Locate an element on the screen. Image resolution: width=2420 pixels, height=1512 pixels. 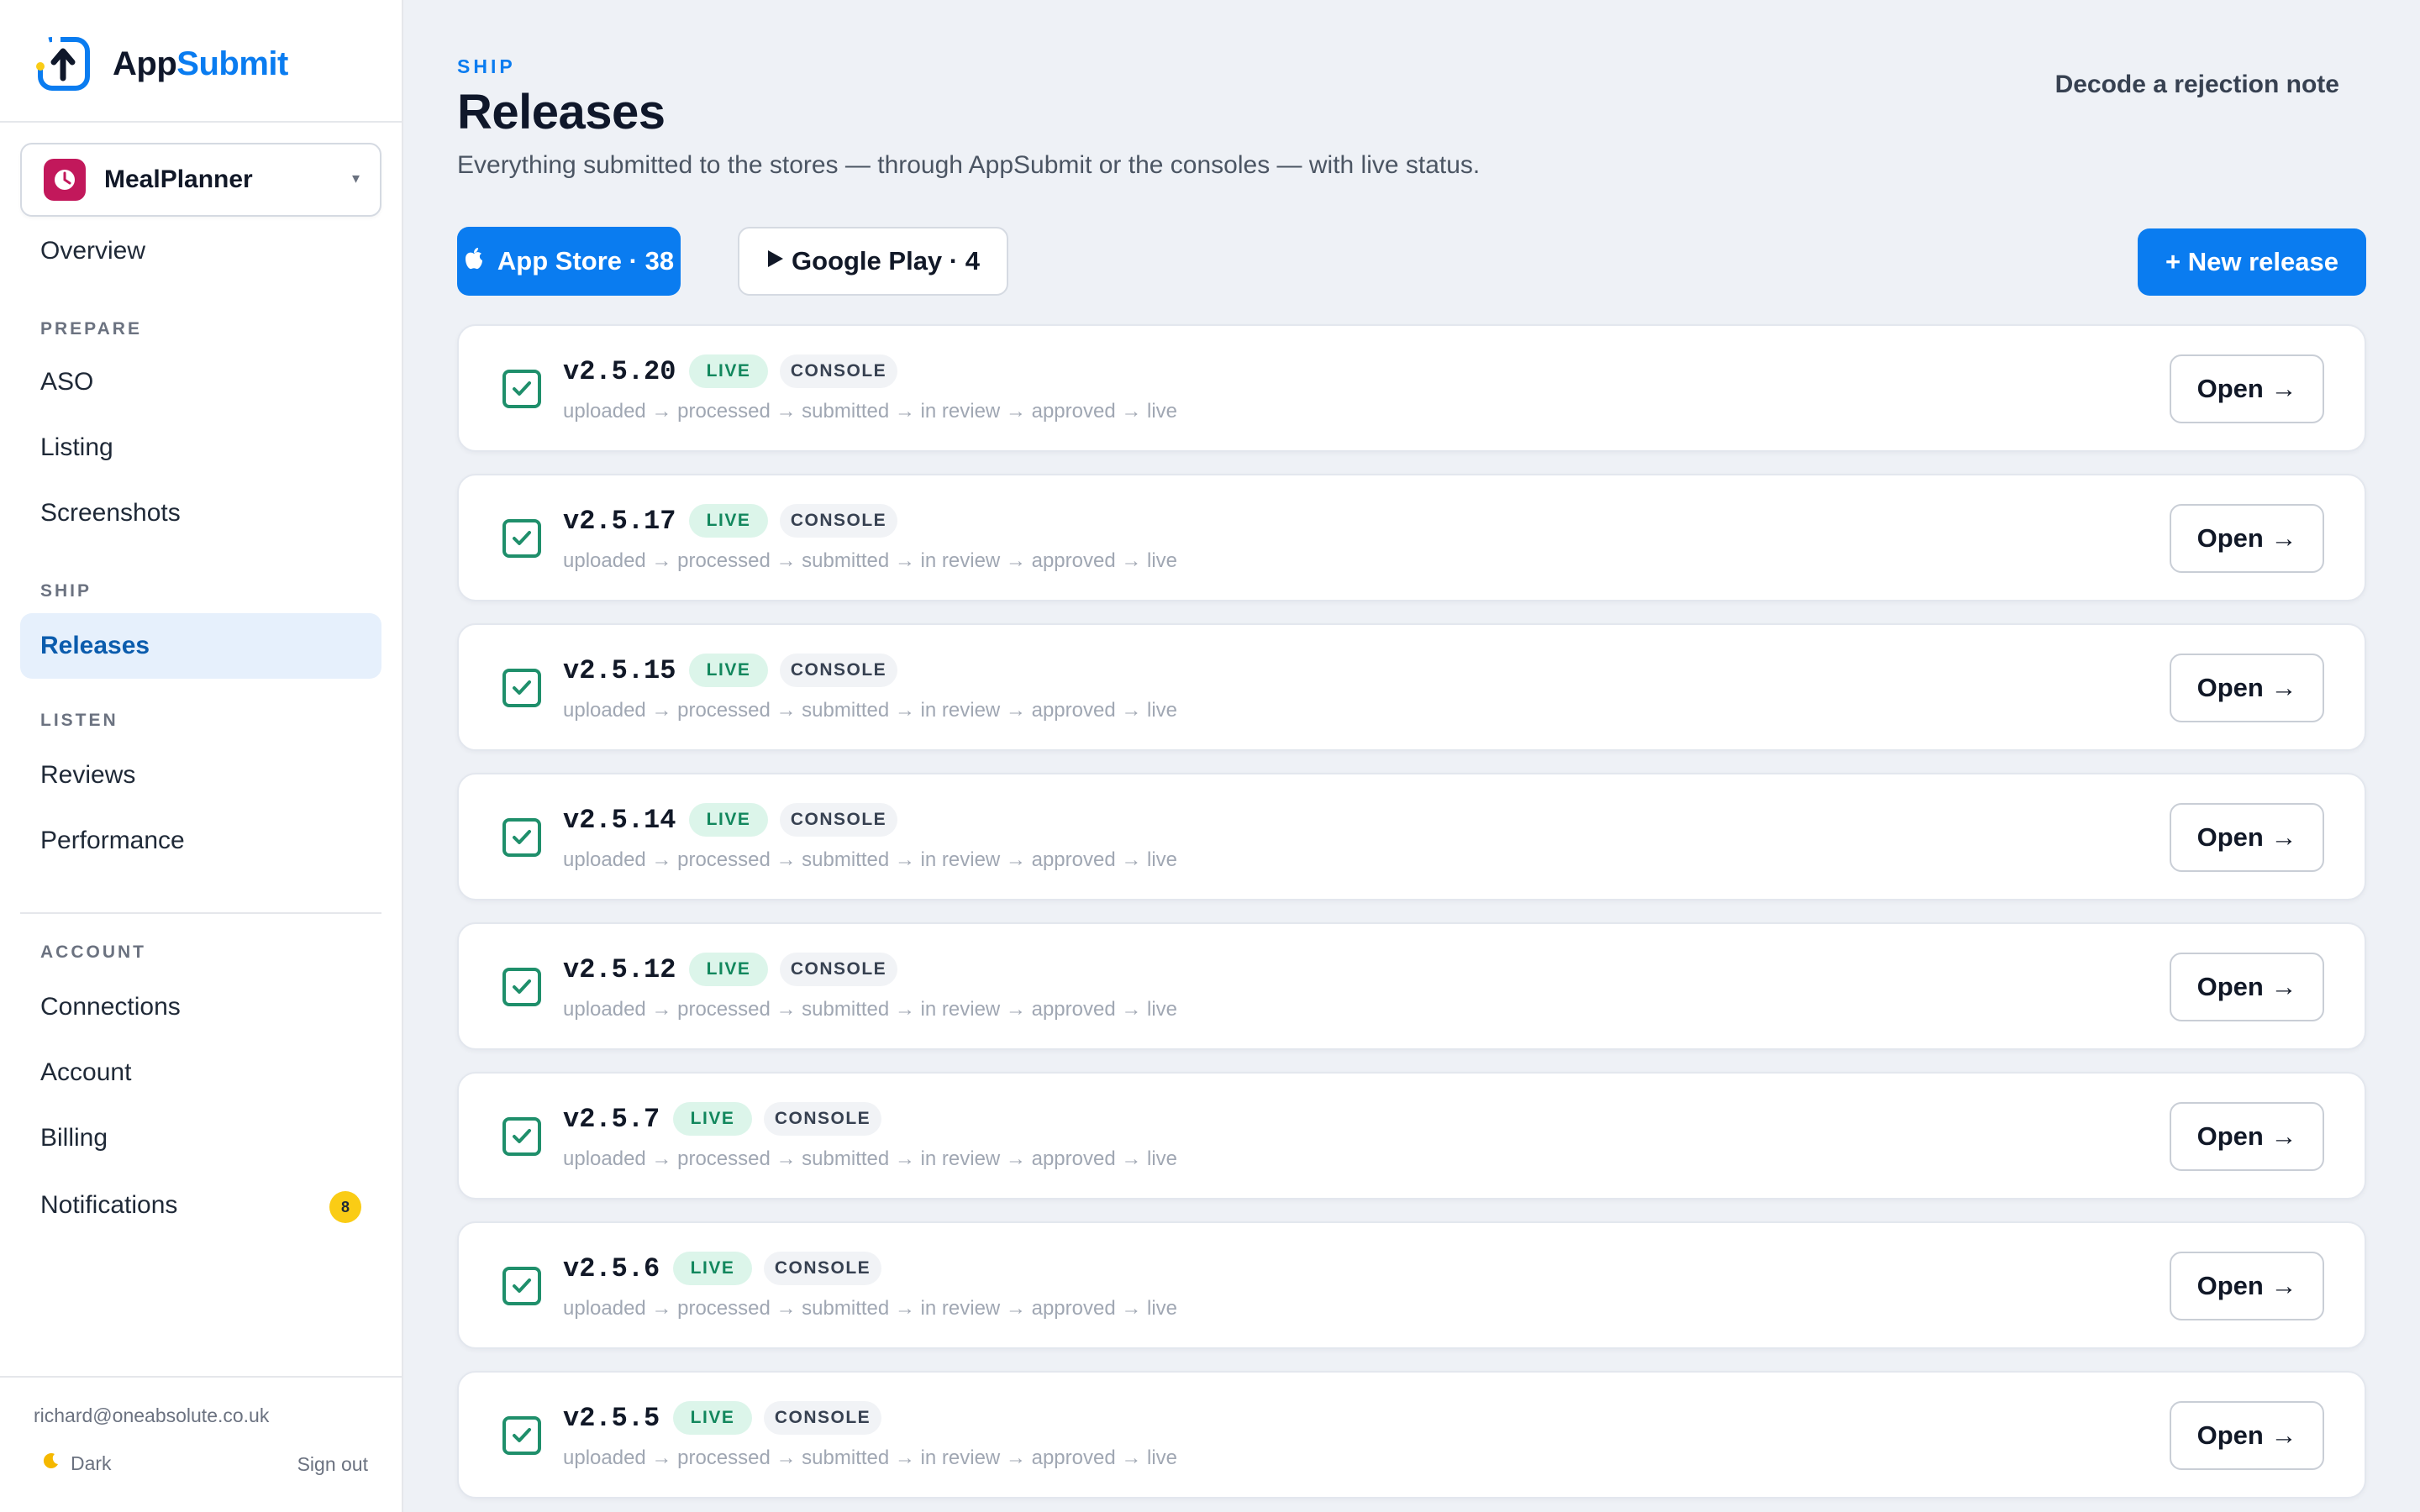
tab-app-store: App Store · 38 is located at coordinates (569, 261).